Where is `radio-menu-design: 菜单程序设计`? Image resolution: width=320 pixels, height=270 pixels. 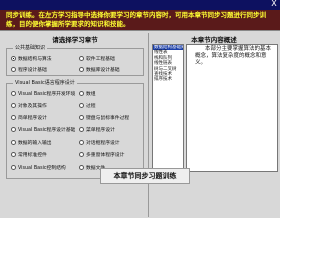 radio-menu-design: 菜单程序设计 is located at coordinates (97, 129).